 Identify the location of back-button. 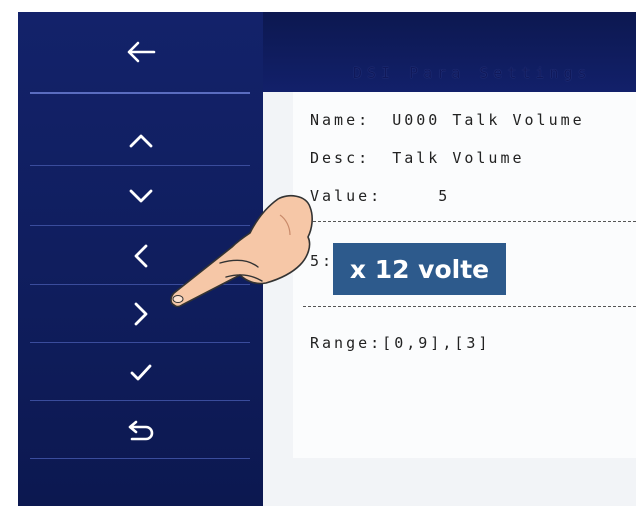
(141, 52).